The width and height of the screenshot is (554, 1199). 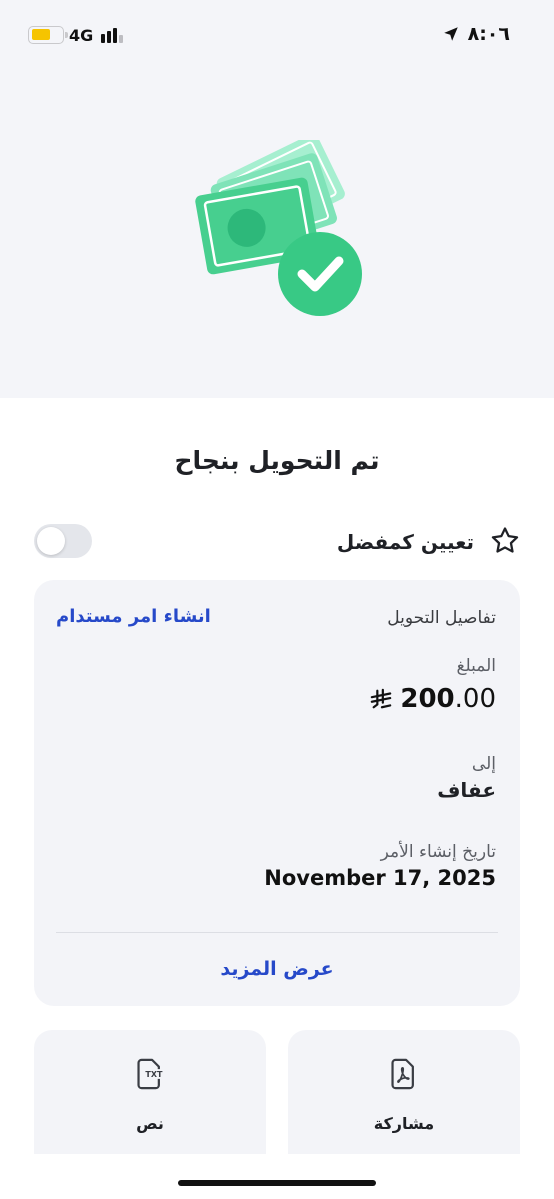 I want to click on signal-strength-icon, so click(x=114, y=35).